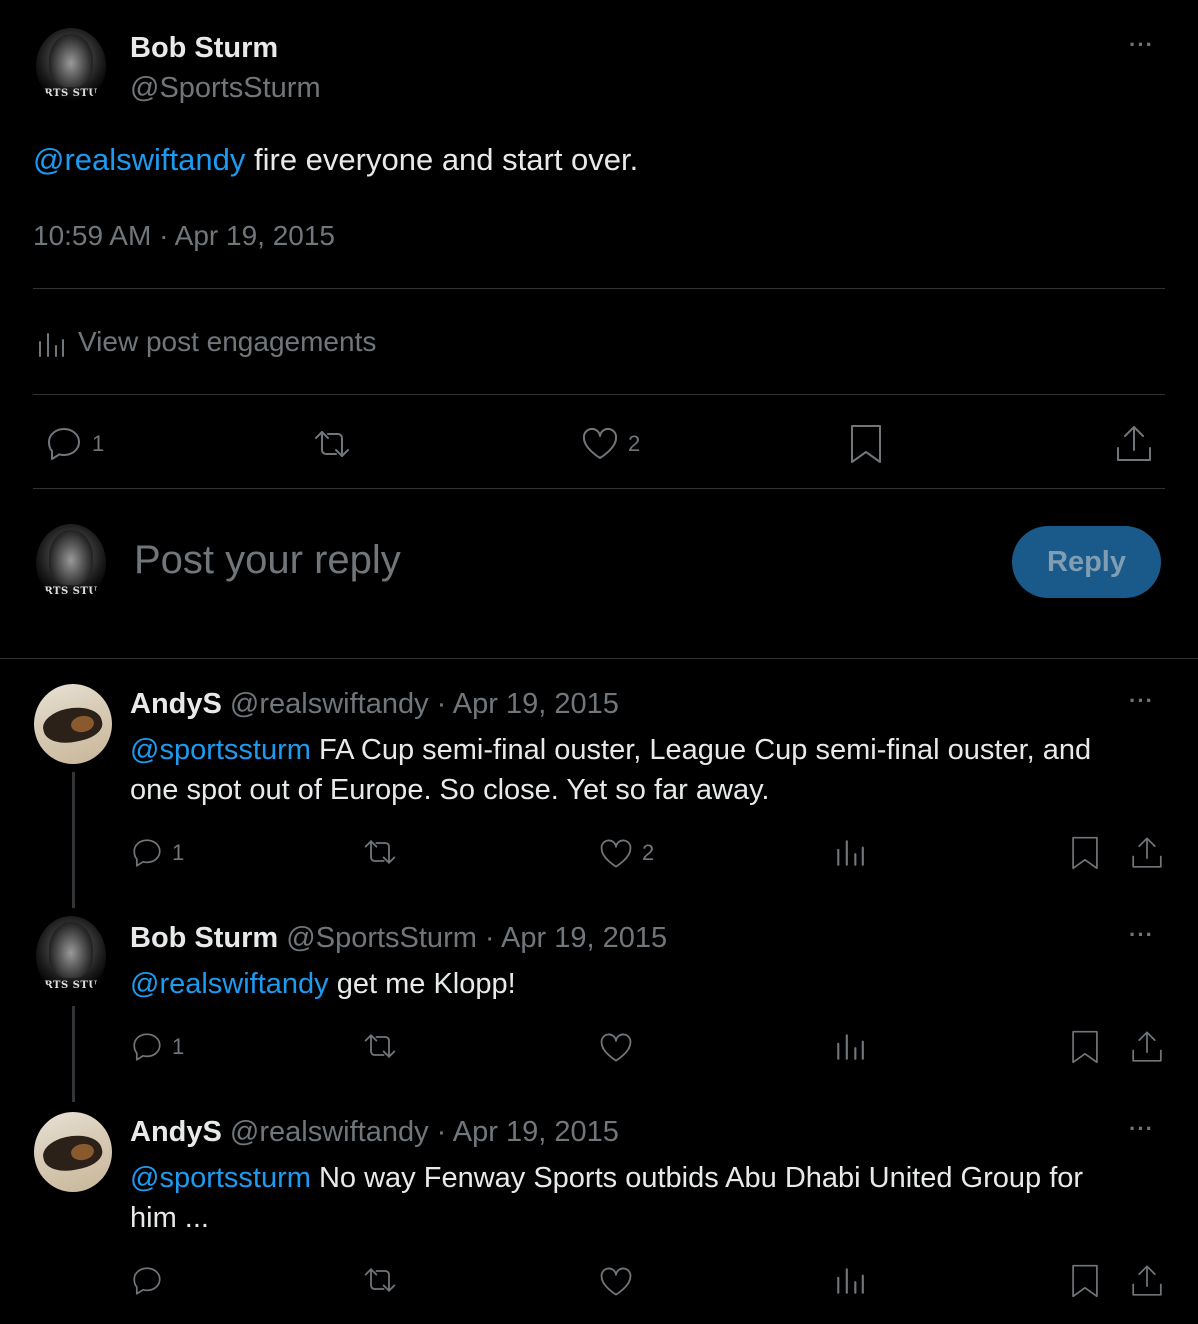 The width and height of the screenshot is (1198, 1324). What do you see at coordinates (599, 658) in the screenshot?
I see `section-divider` at bounding box center [599, 658].